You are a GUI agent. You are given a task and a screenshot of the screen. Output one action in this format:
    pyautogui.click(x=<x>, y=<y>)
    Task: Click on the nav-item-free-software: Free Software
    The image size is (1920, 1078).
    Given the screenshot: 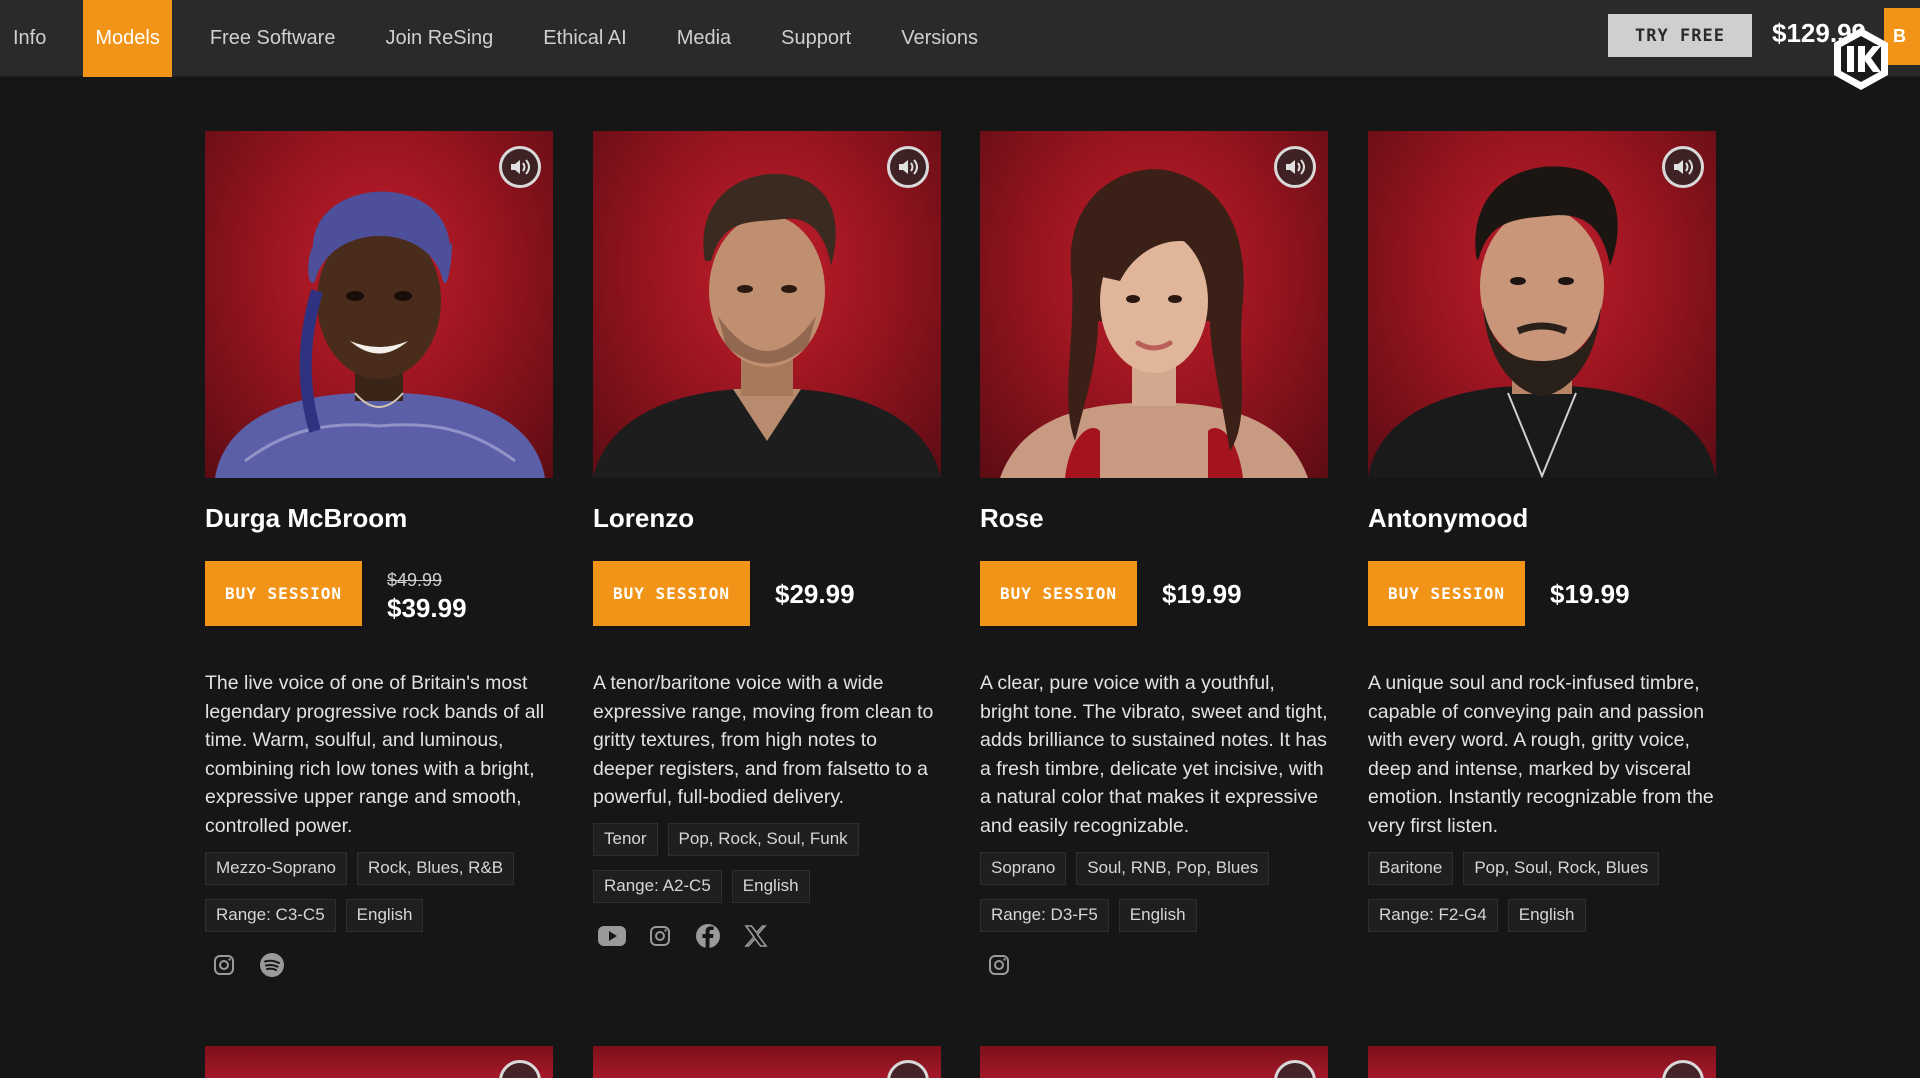 What is the action you would take?
    pyautogui.click(x=273, y=38)
    